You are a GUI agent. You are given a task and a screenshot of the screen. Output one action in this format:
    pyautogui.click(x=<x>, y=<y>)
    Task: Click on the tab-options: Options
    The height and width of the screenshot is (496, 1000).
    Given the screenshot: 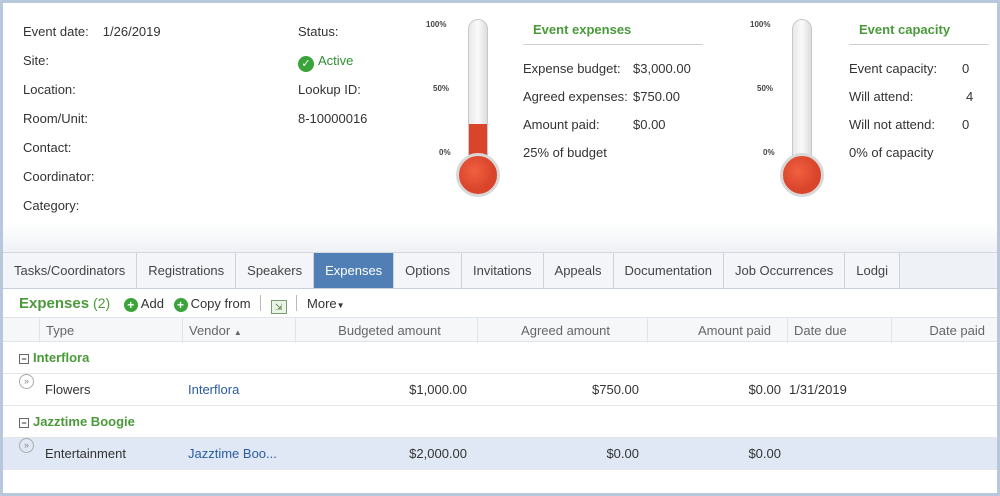 What is the action you would take?
    pyautogui.click(x=428, y=270)
    